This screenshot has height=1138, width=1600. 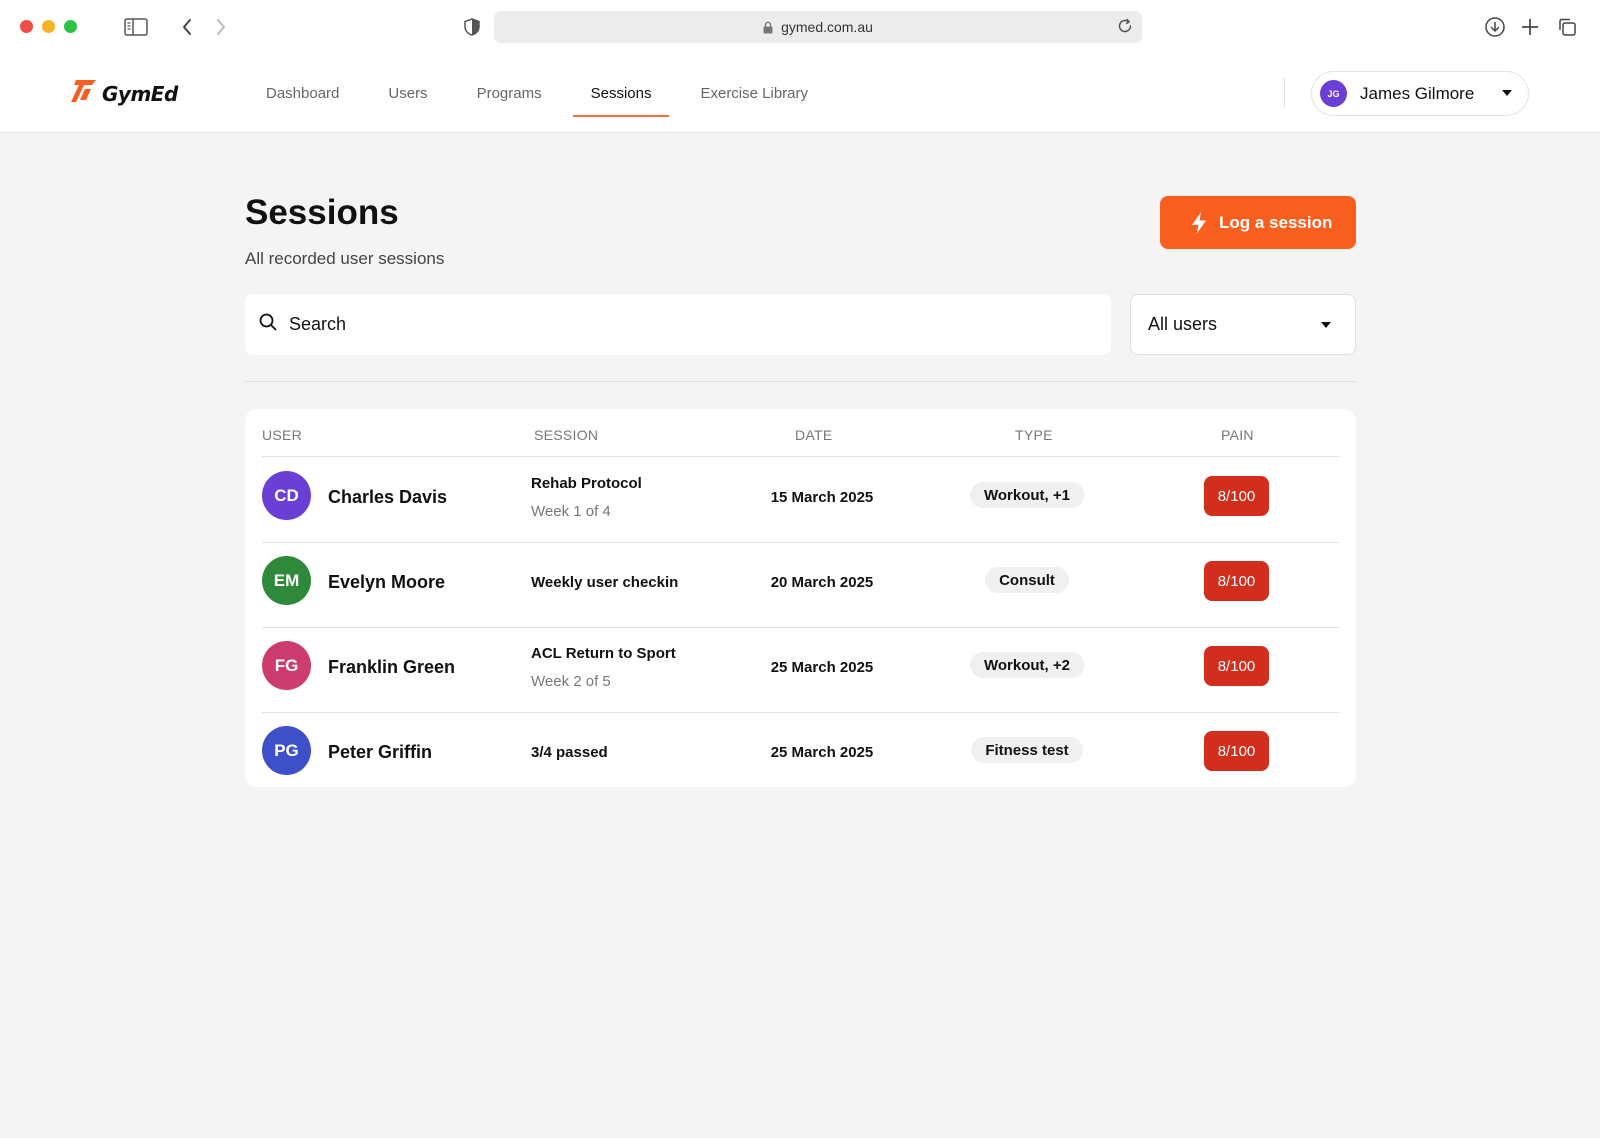 I want to click on session-title: 3/4 passed, so click(x=569, y=752).